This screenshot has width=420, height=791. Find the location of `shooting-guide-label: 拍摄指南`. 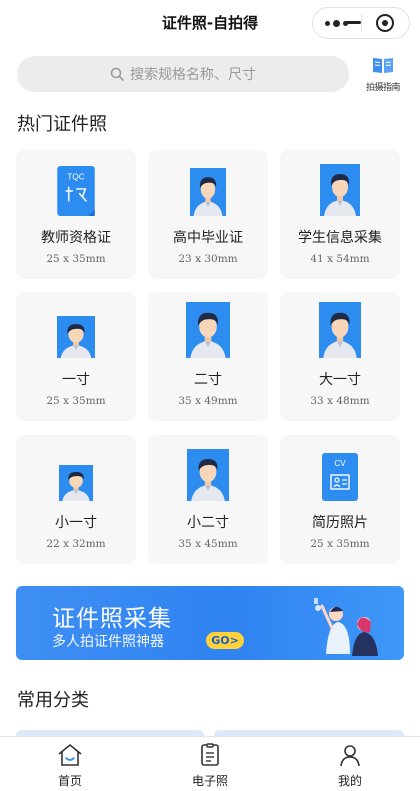

shooting-guide-label: 拍摄指南 is located at coordinates (383, 88).